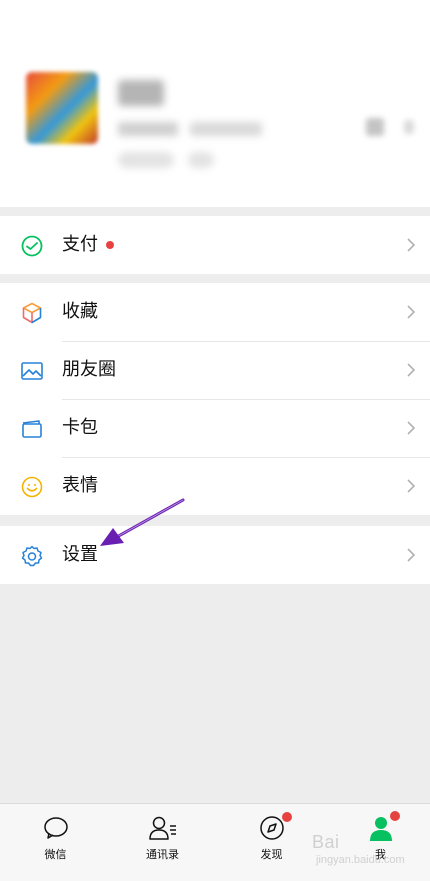 The height and width of the screenshot is (881, 430). I want to click on contacts-icon, so click(162, 828).